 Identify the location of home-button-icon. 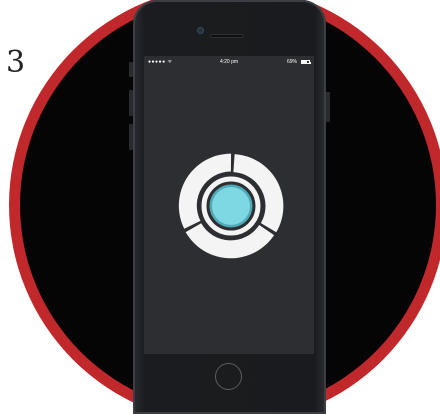
(228, 376).